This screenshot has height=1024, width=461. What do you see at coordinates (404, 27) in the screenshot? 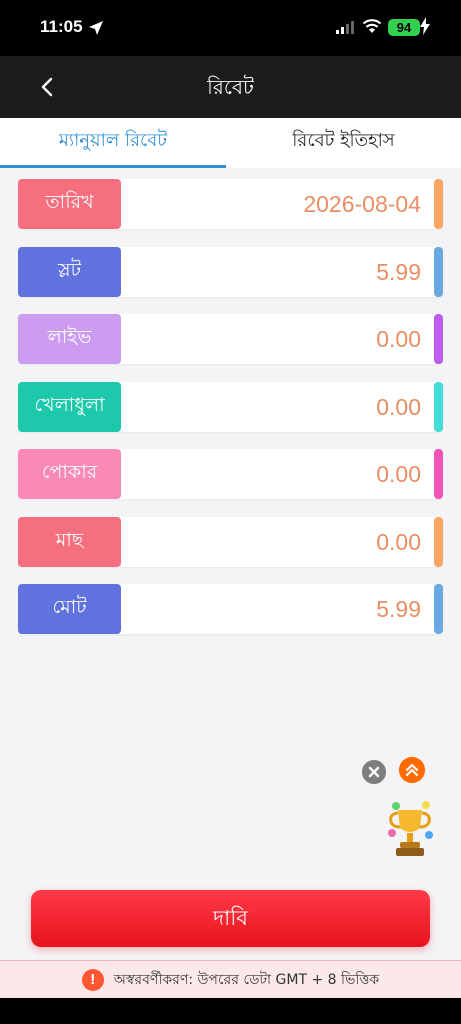
I see `battery-icon: 94` at bounding box center [404, 27].